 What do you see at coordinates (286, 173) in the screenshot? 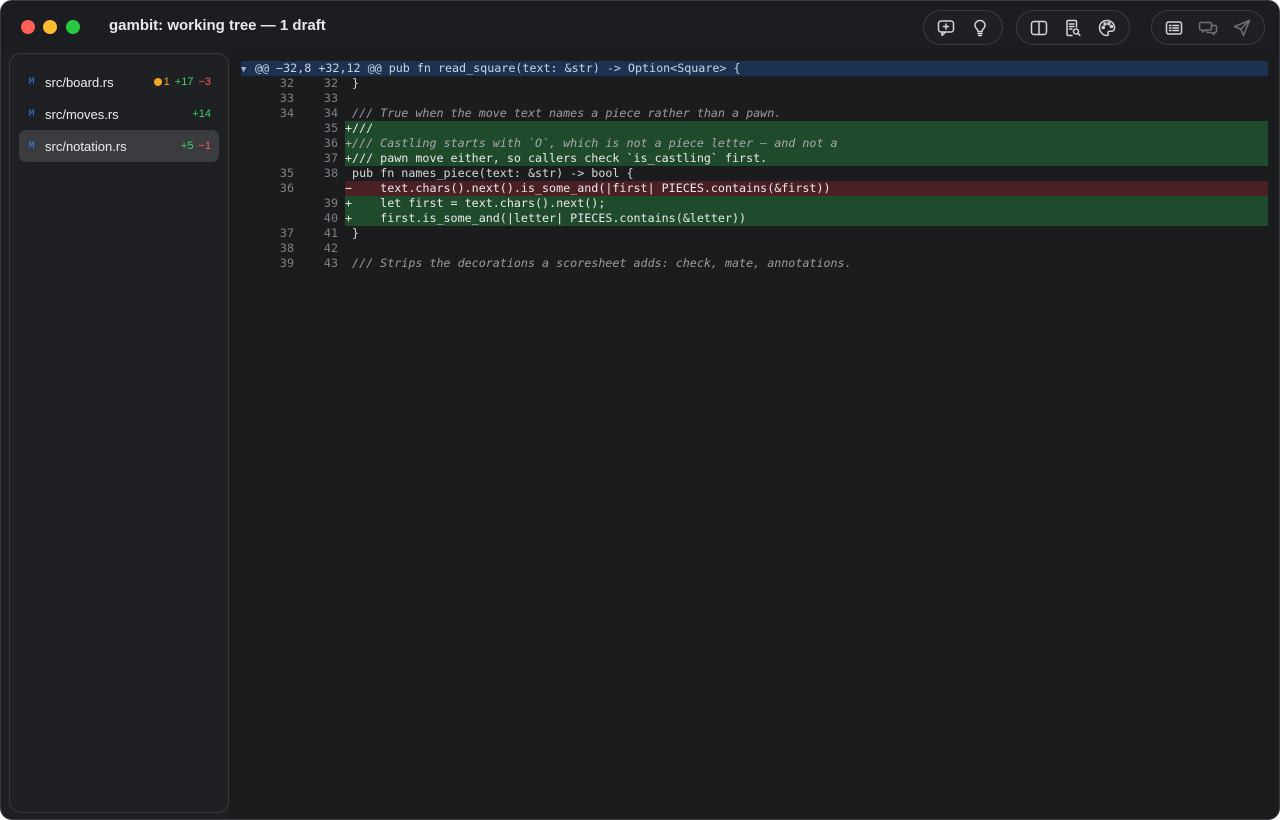
I see `old-line-number: 35` at bounding box center [286, 173].